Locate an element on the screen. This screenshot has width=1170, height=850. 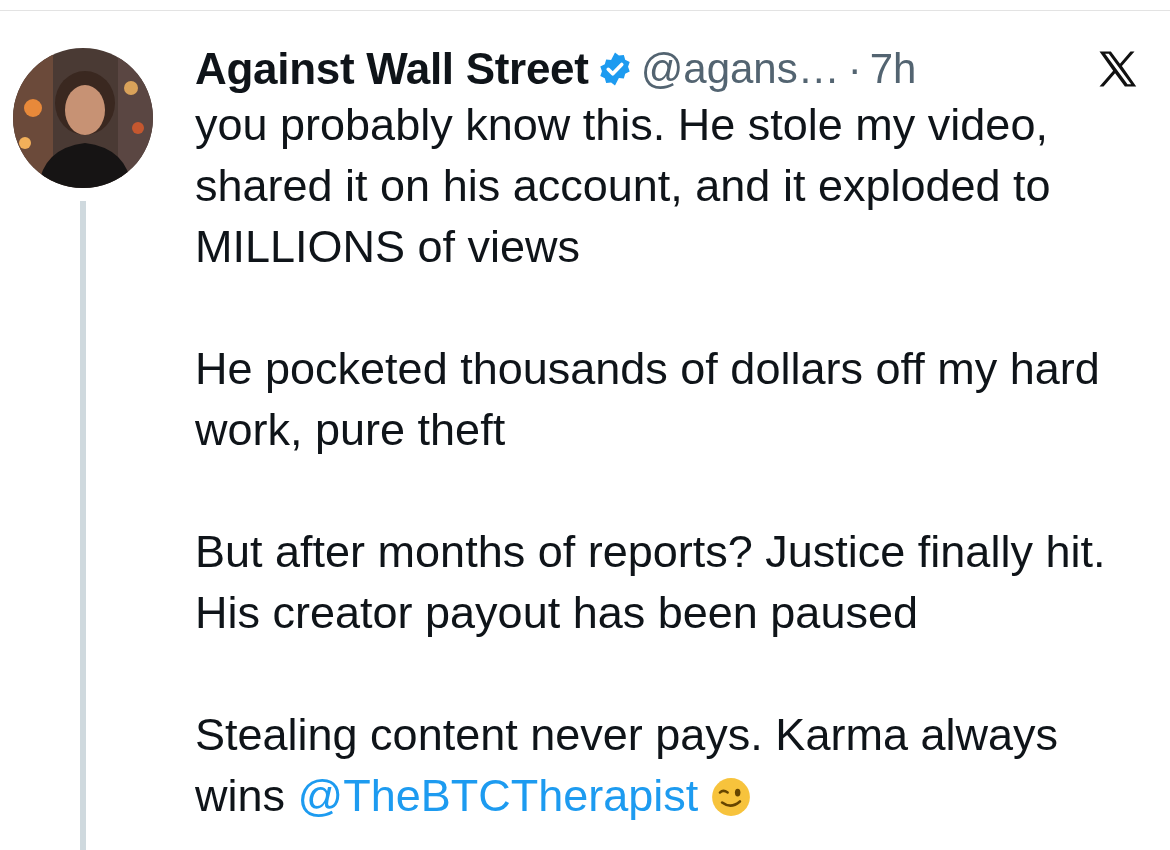
post-text: But after months of reports? Justice finally hit. His creator payout has been paused is located at coordinates (651, 582).